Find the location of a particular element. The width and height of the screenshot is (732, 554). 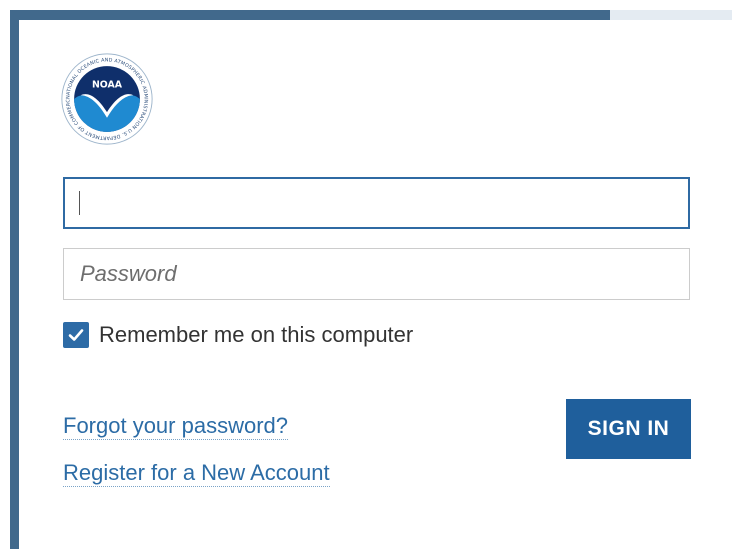

sign-in-button: SIGN IN is located at coordinates (628, 429).